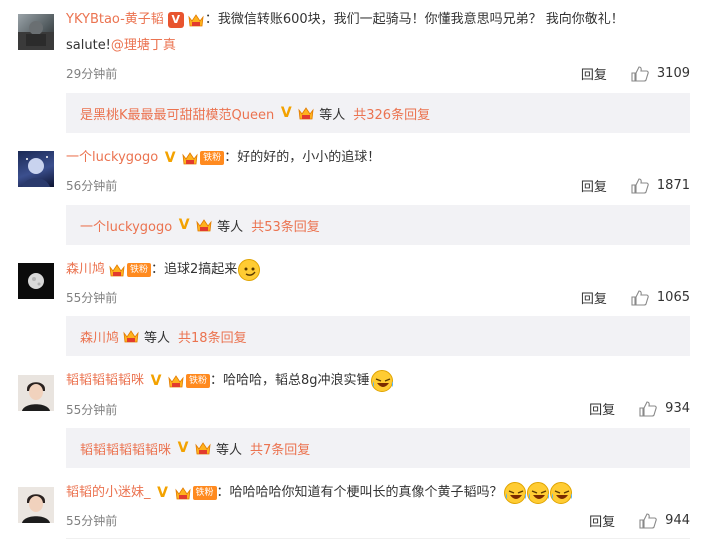 The height and width of the screenshot is (541, 711). What do you see at coordinates (378, 225) in the screenshot?
I see `sub-replies-bar: 一个luckygogo V 等人 共53条回复` at bounding box center [378, 225].